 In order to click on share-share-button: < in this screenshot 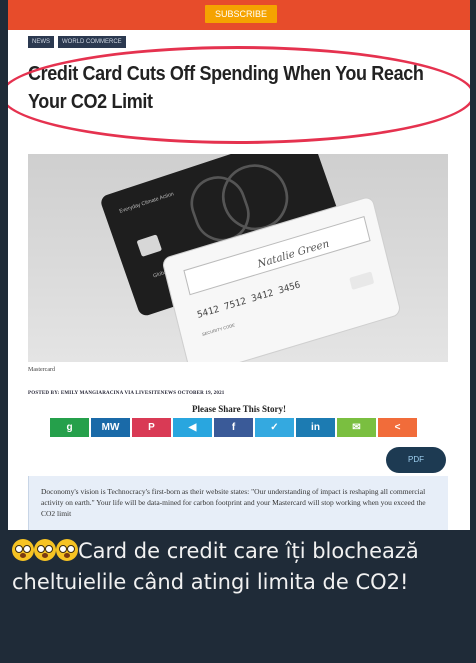, I will do `click(397, 427)`.